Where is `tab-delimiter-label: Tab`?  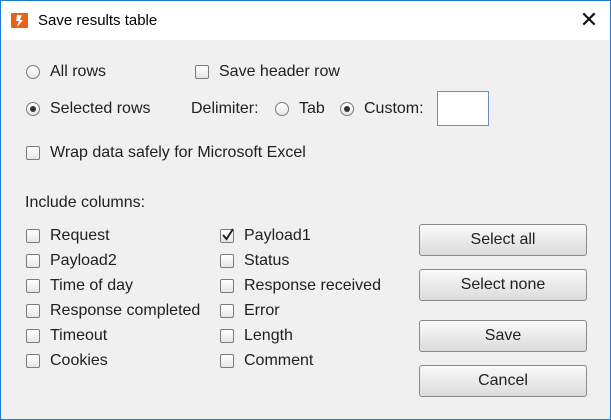
tab-delimiter-label: Tab is located at coordinates (312, 108).